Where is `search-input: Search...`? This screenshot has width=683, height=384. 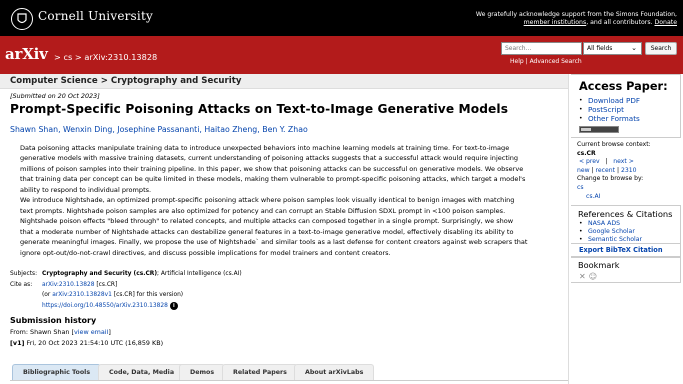 search-input: Search... is located at coordinates (541, 48).